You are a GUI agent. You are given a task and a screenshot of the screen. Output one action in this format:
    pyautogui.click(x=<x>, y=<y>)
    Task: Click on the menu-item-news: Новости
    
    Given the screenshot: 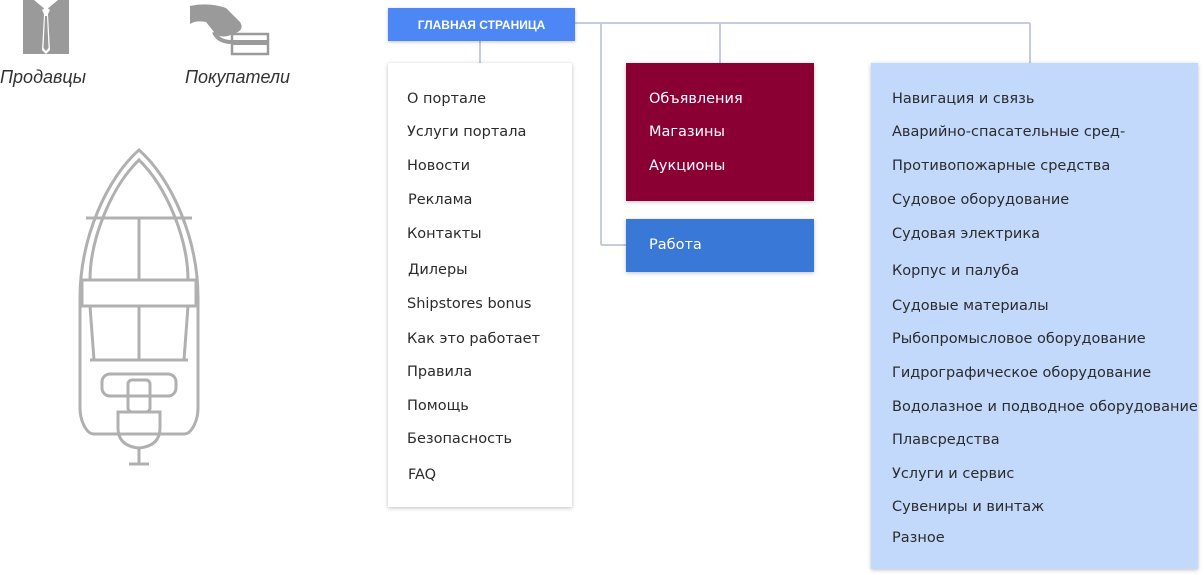 What is the action you would take?
    pyautogui.click(x=438, y=166)
    